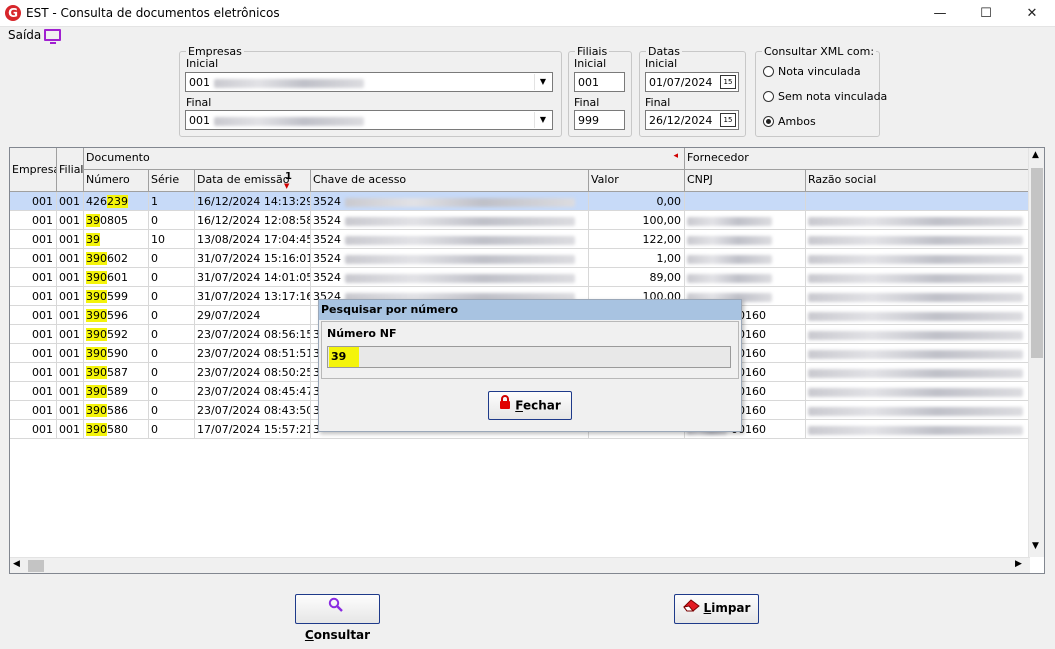  I want to click on xml-legend: Consultar XML com:, so click(819, 51).